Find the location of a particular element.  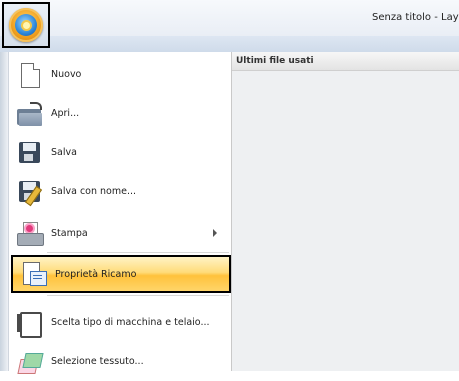

machine-hoop-icon is located at coordinates (29, 323).